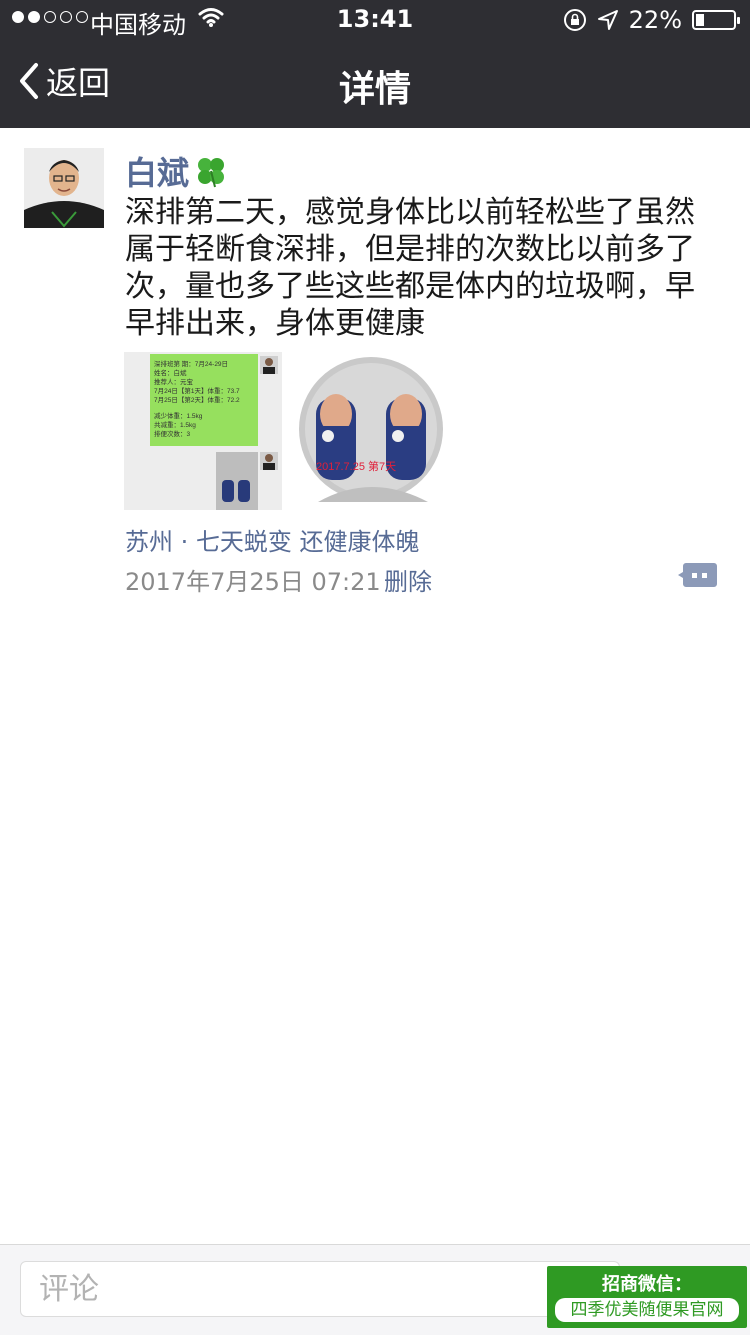 The width and height of the screenshot is (750, 1335). I want to click on top-bar: 中国移动 13:41 22% 返回 详情, so click(375, 64).